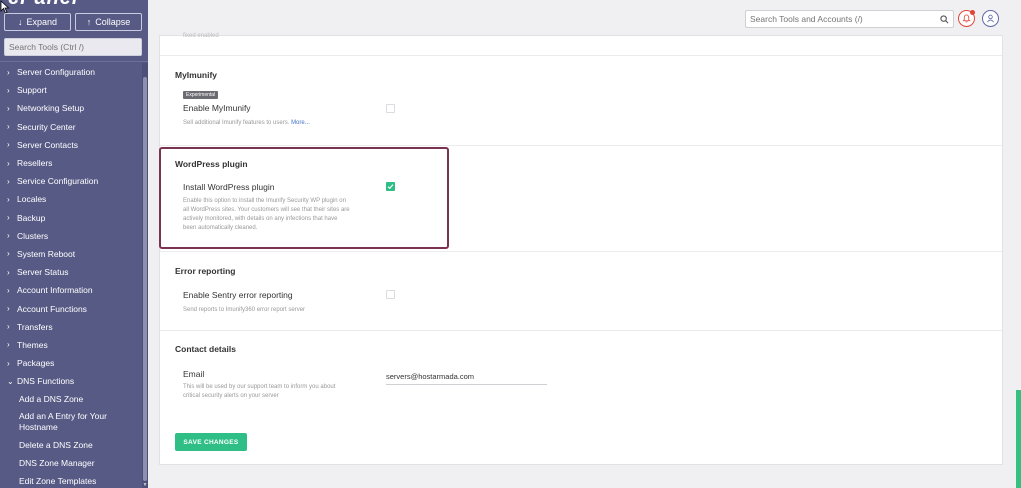 The height and width of the screenshot is (488, 1021). Describe the element at coordinates (71, 236) in the screenshot. I see `sidebar-item-clusters: › Clusters` at that location.